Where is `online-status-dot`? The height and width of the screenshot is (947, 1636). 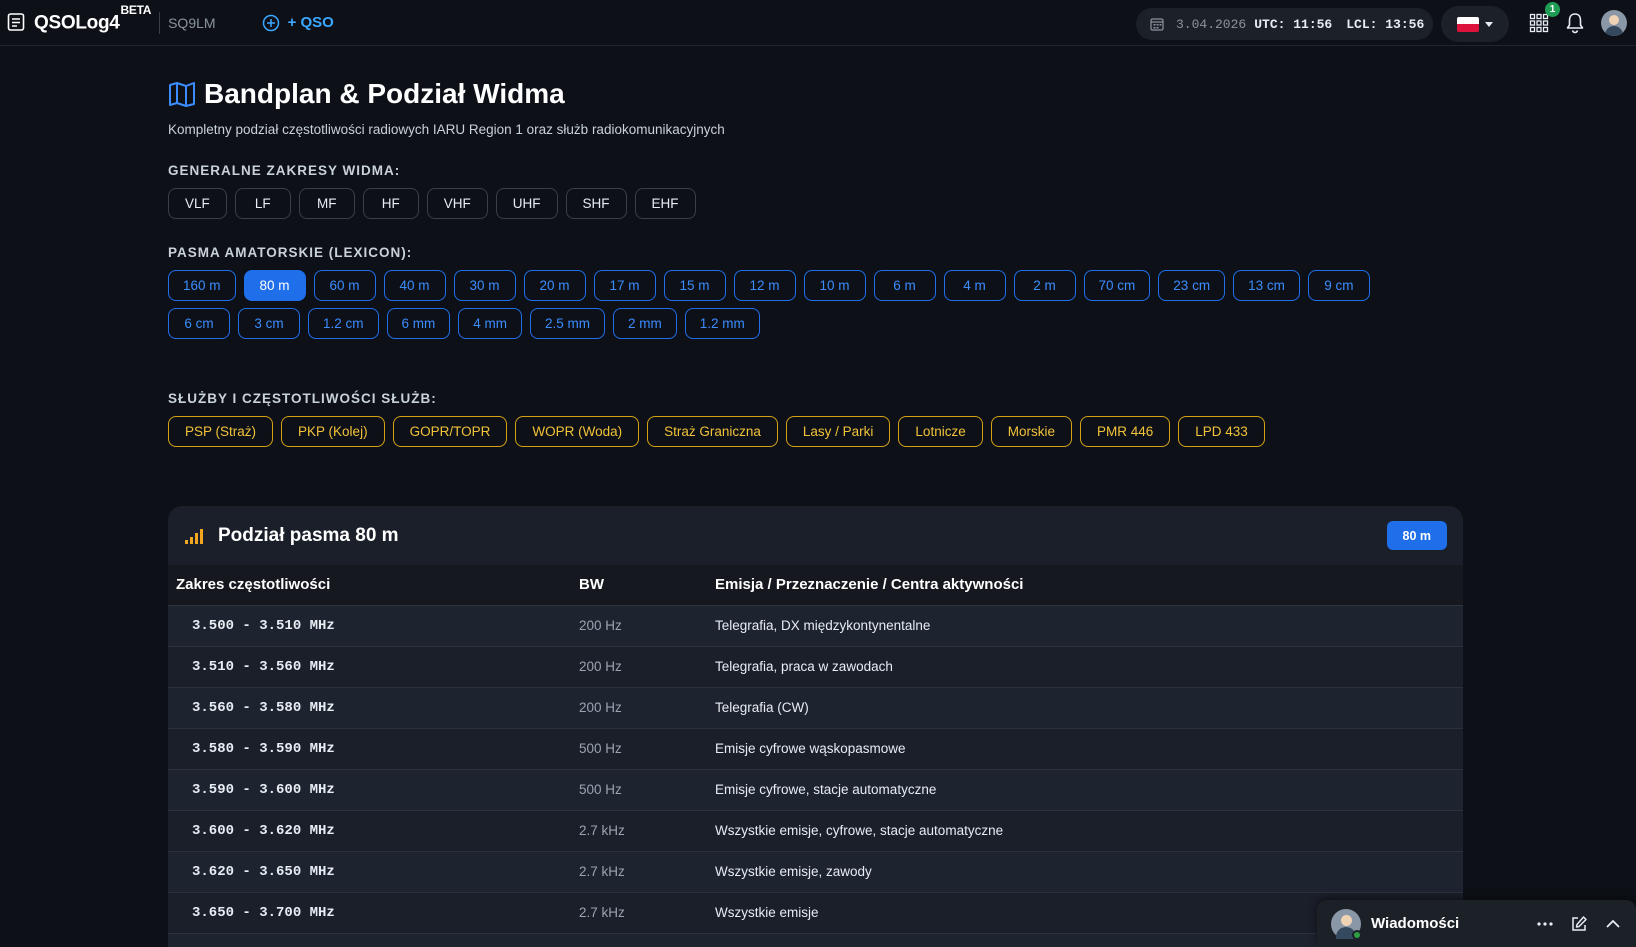 online-status-dot is located at coordinates (1357, 934).